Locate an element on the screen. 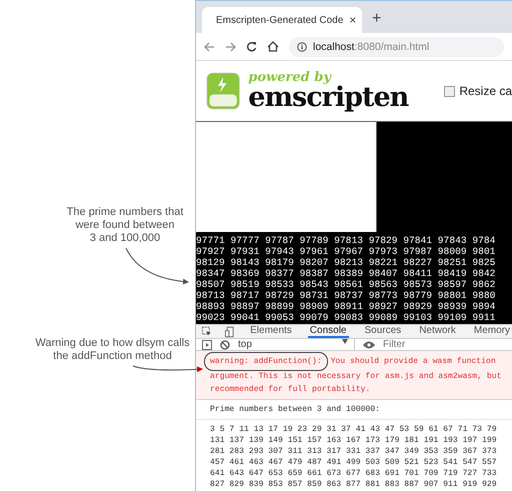  output-line: 98347 98369 98377 98387 98389 98407 98411 98419 9842 is located at coordinates (346, 273).